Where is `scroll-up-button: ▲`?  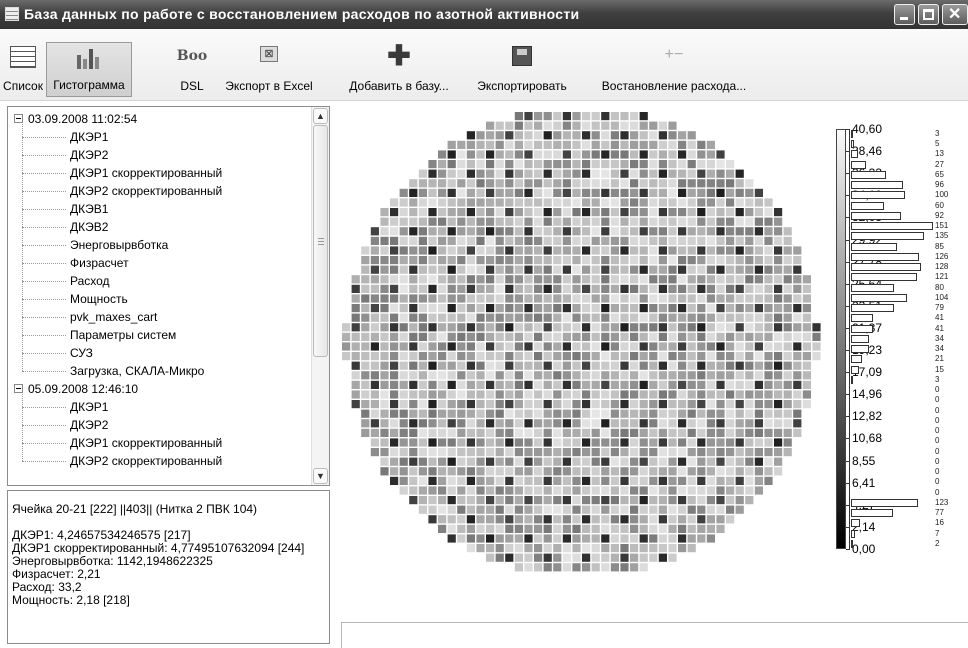 scroll-up-button: ▲ is located at coordinates (320, 116).